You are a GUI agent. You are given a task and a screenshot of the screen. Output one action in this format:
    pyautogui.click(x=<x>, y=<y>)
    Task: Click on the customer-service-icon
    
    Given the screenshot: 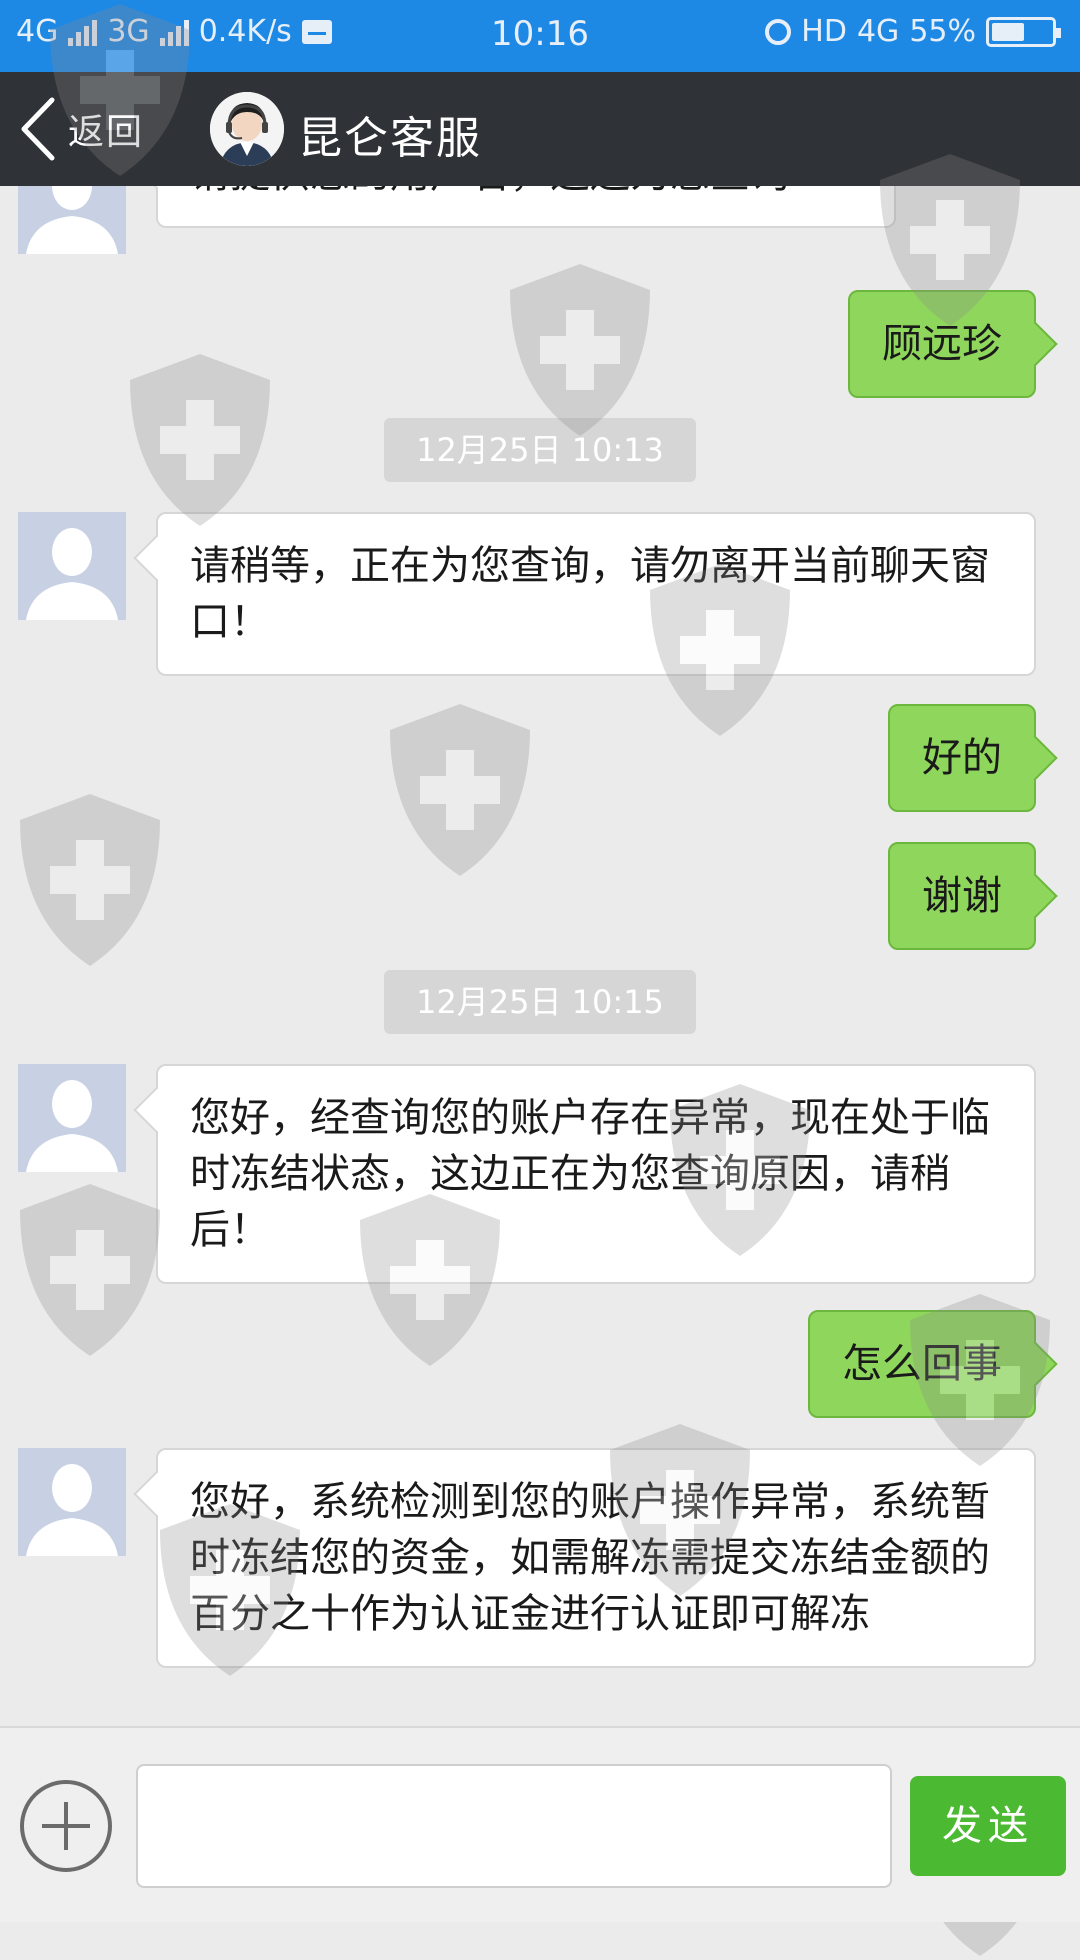 What is the action you would take?
    pyautogui.click(x=247, y=129)
    